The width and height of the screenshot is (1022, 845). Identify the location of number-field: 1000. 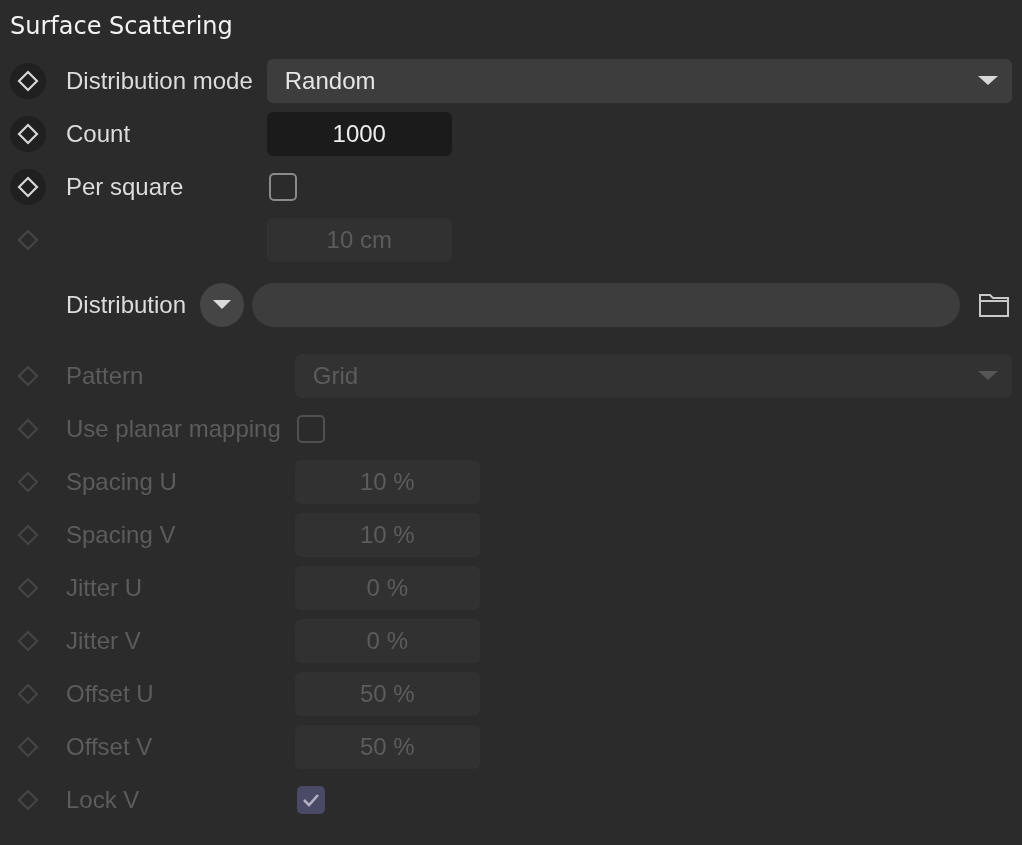
(359, 134).